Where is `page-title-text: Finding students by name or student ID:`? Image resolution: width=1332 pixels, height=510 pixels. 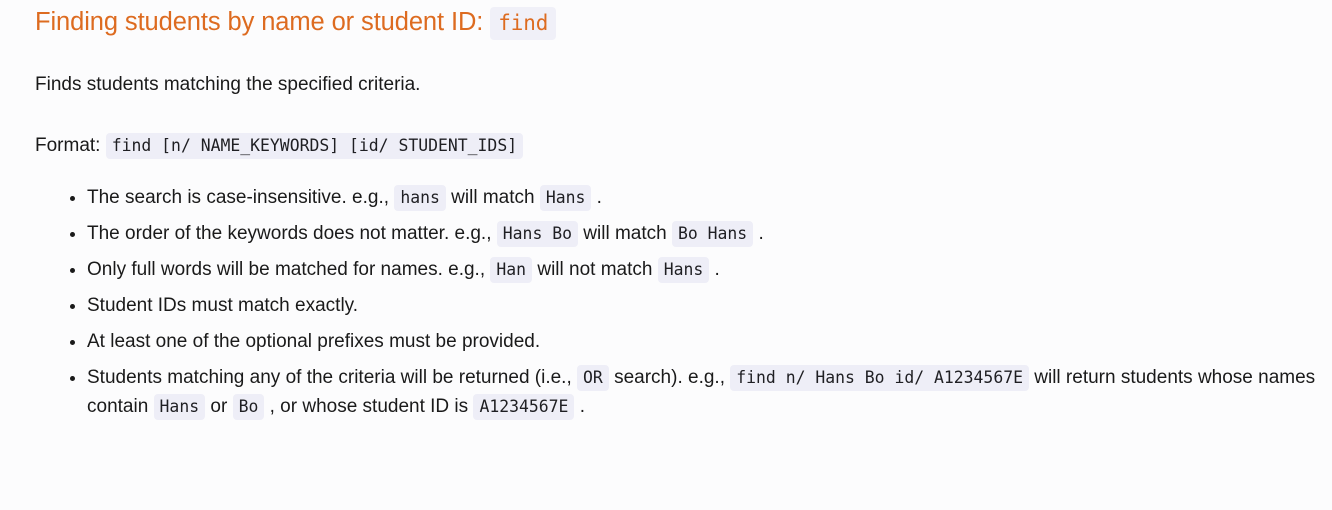
page-title-text: Finding students by name or student ID: is located at coordinates (259, 22).